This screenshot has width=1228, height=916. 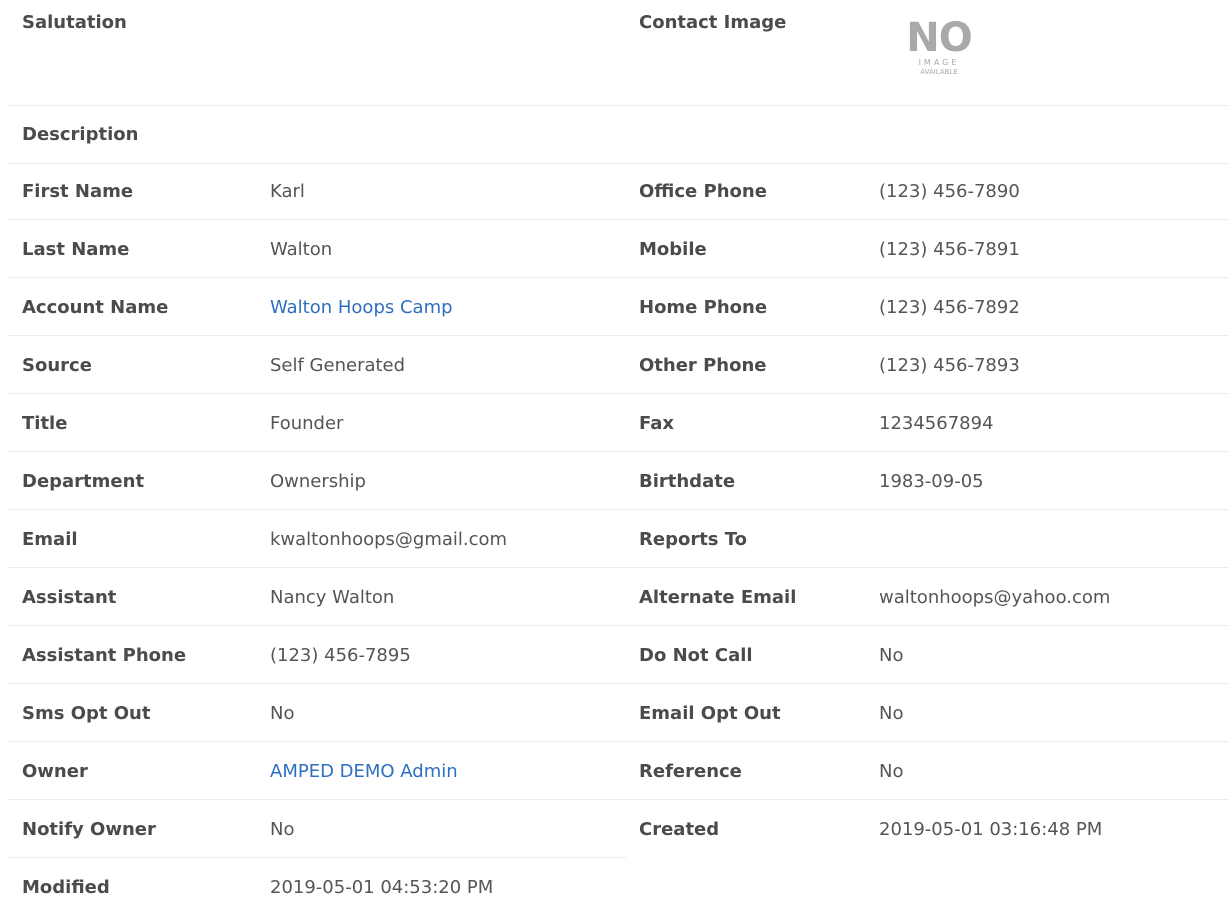 I want to click on field-label: Sms Opt Out, so click(x=86, y=713).